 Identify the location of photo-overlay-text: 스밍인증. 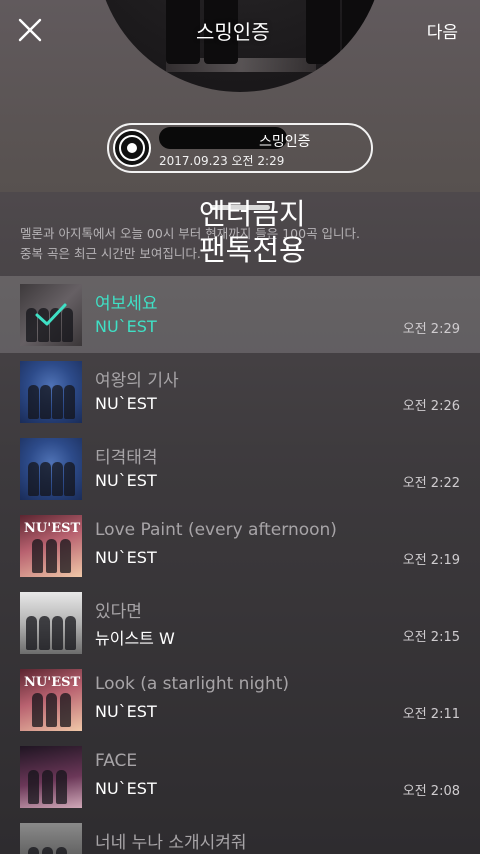
(233, 32).